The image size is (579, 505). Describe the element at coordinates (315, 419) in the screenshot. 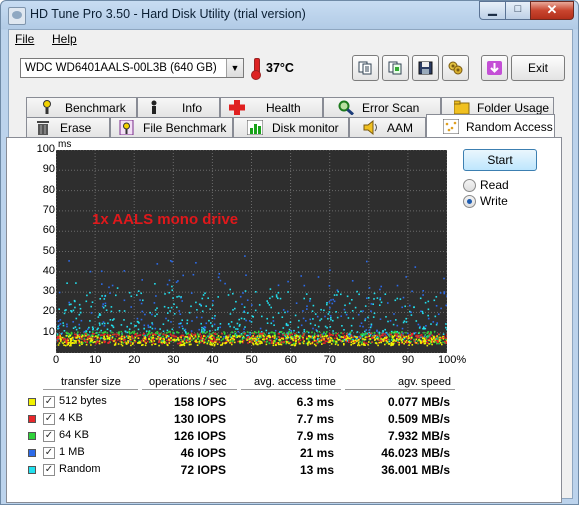

I see `access-time-value: 7.7 ms` at that location.